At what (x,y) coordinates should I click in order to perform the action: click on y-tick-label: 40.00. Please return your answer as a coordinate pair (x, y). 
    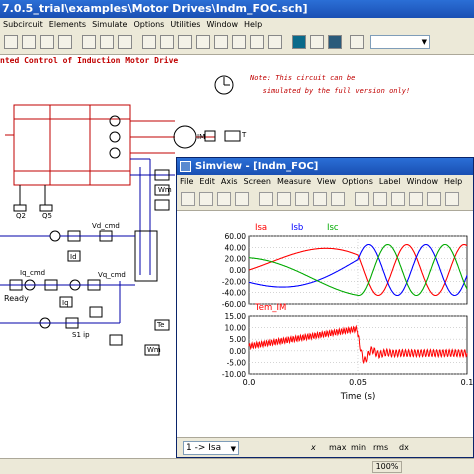
    Looking at the image, I should click on (236, 247).